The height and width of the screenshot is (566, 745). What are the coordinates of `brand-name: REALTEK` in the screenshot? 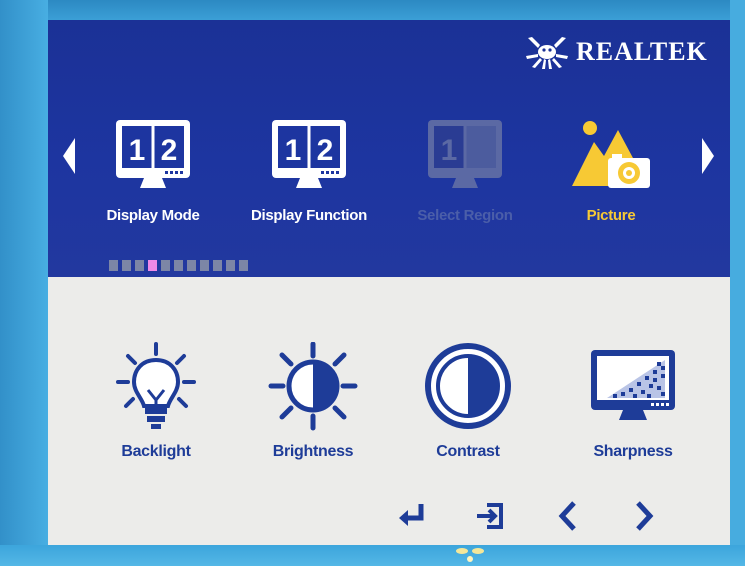 It's located at (642, 51).